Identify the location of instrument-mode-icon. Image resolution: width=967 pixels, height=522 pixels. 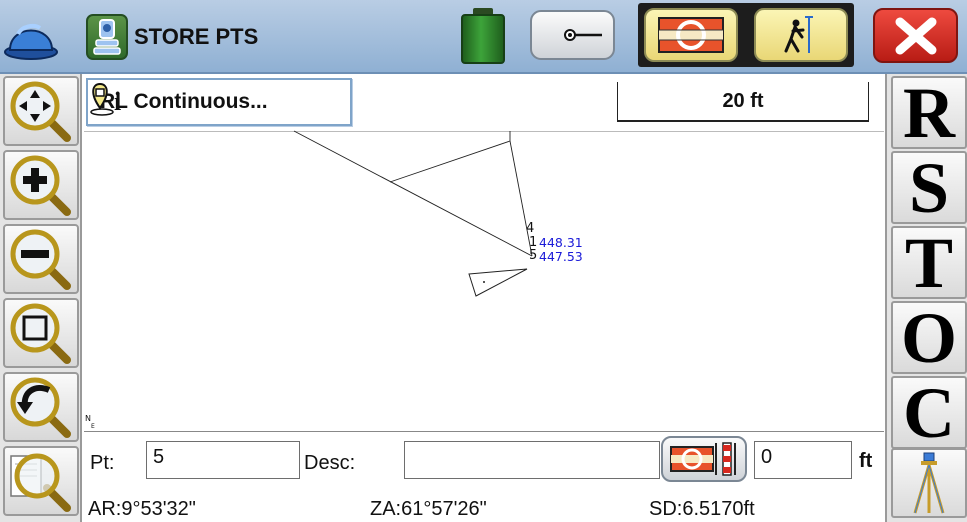
(691, 35).